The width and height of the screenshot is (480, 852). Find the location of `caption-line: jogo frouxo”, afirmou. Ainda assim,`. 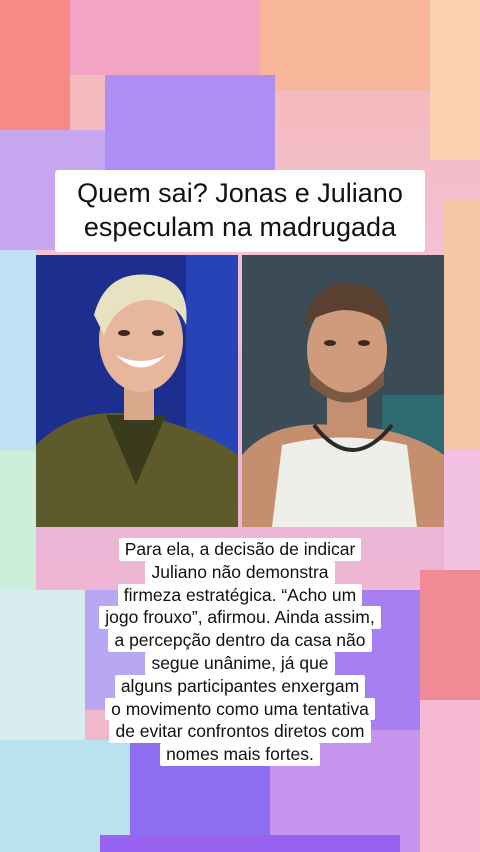

caption-line: jogo frouxo”, afirmou. Ainda assim, is located at coordinates (240, 618).